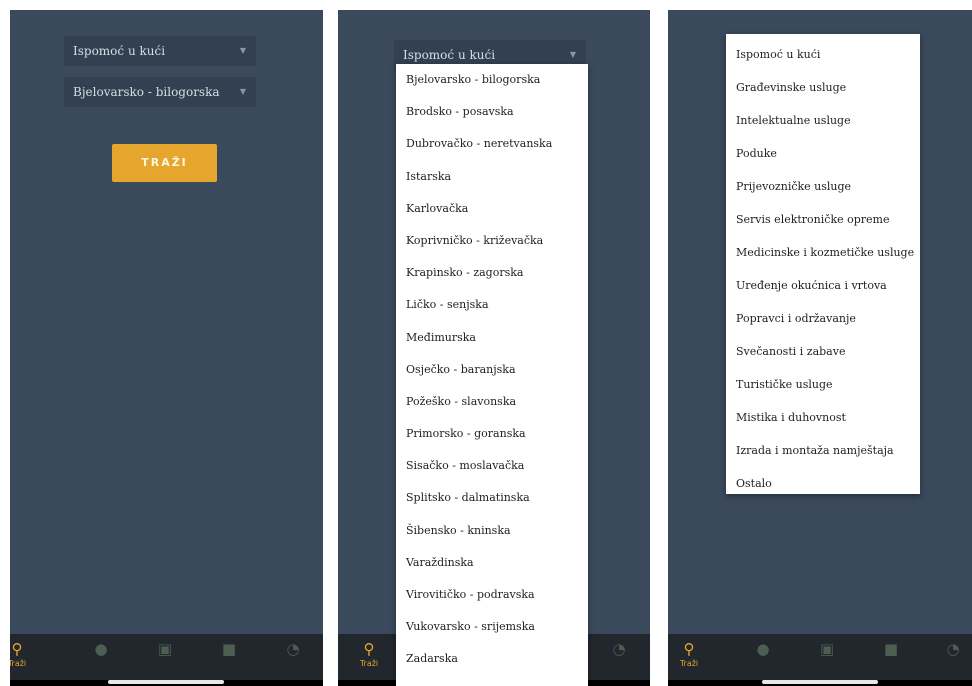 This screenshot has height=686, width=972. Describe the element at coordinates (492, 144) in the screenshot. I see `county-option: Dubrovačko - neretvanska` at that location.